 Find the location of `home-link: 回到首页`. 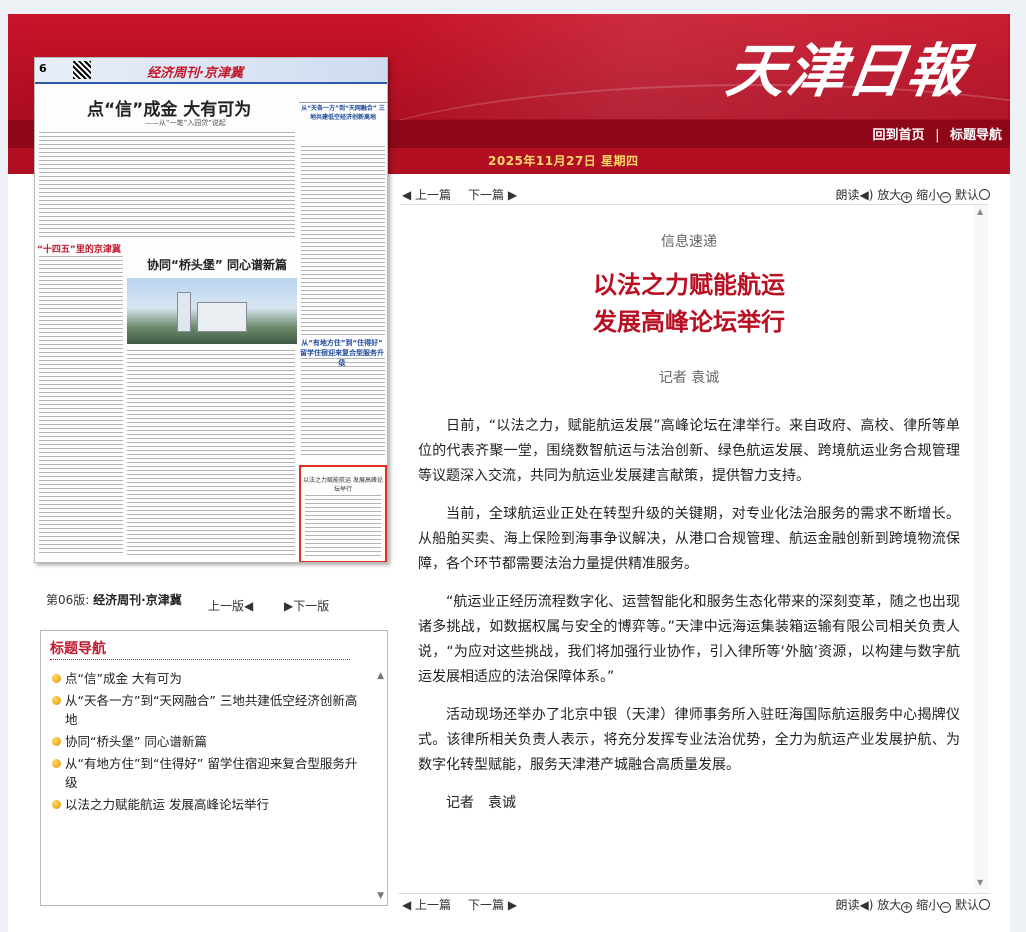

home-link: 回到首页 is located at coordinates (899, 135).